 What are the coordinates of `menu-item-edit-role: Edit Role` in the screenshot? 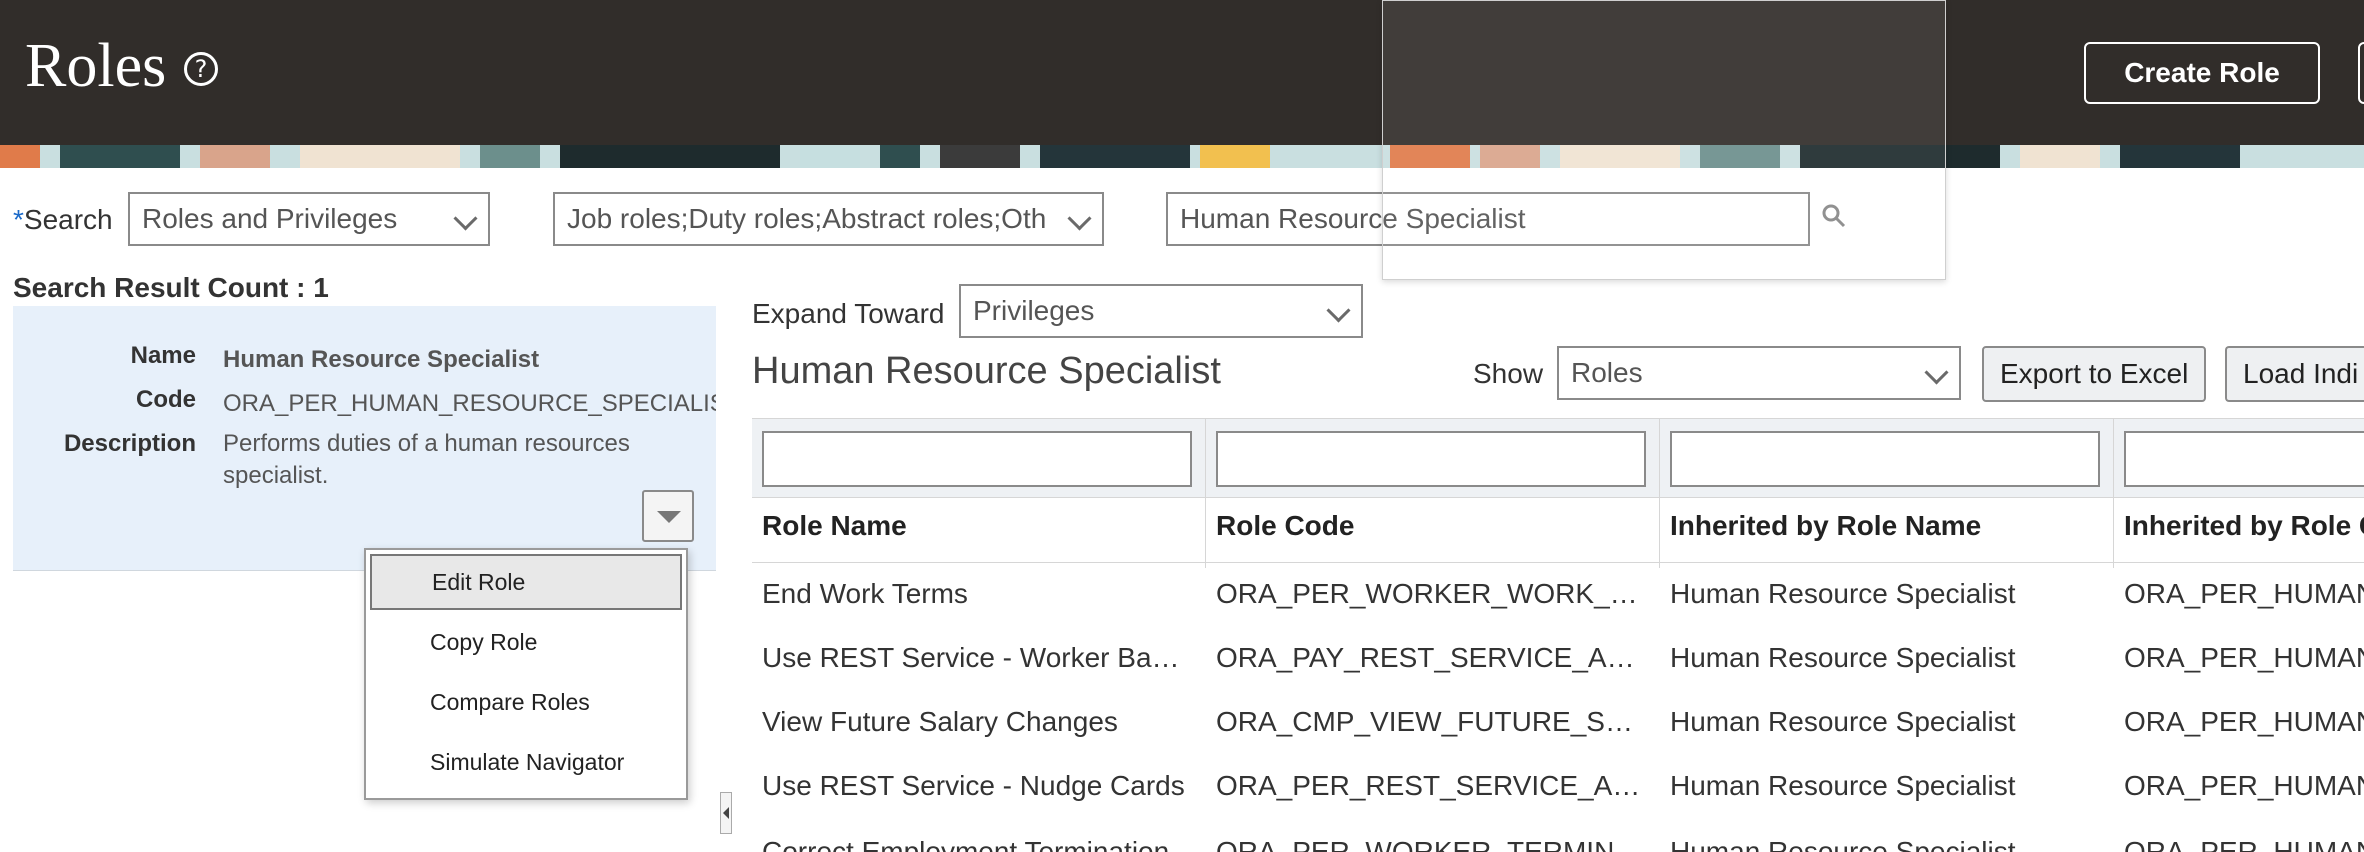 It's located at (526, 582).